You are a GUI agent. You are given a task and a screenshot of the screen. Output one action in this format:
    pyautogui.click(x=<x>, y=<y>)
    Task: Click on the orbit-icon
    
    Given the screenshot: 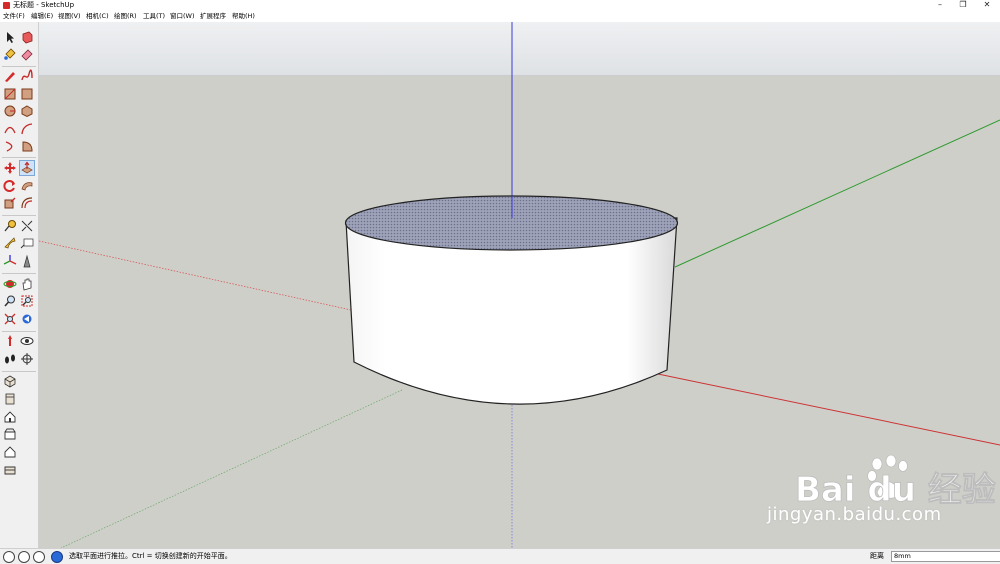 What is the action you would take?
    pyautogui.click(x=10, y=284)
    